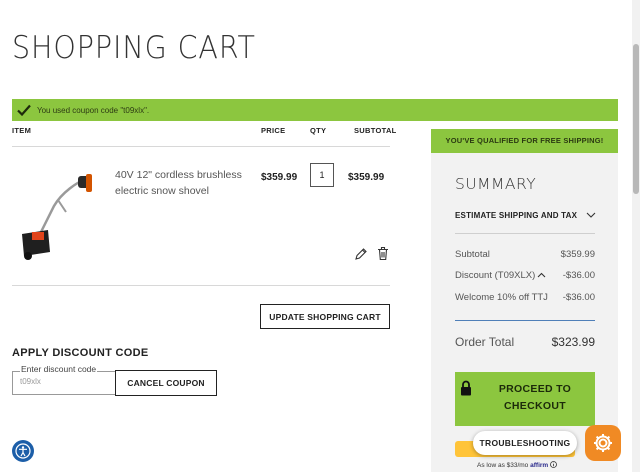 This screenshot has height=472, width=640. What do you see at coordinates (322, 175) in the screenshot?
I see `quantity-input: 1` at bounding box center [322, 175].